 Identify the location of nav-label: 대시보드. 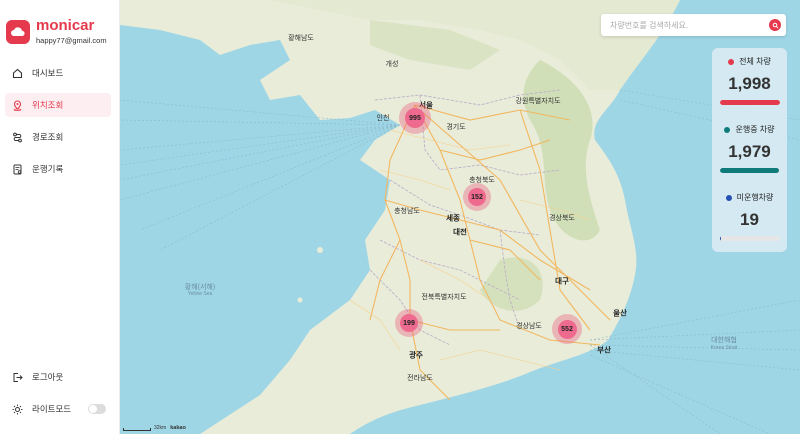
(48, 73).